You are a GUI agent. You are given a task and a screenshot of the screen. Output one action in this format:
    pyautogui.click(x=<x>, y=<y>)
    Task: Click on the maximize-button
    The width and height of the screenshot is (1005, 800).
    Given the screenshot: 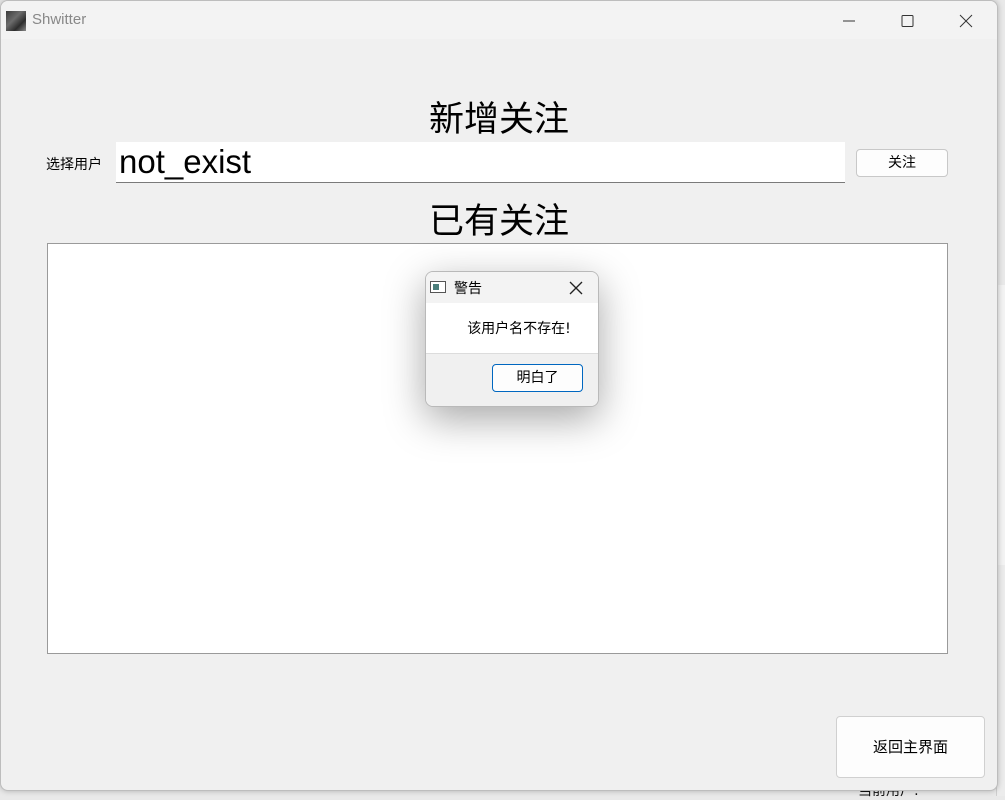 What is the action you would take?
    pyautogui.click(x=908, y=20)
    